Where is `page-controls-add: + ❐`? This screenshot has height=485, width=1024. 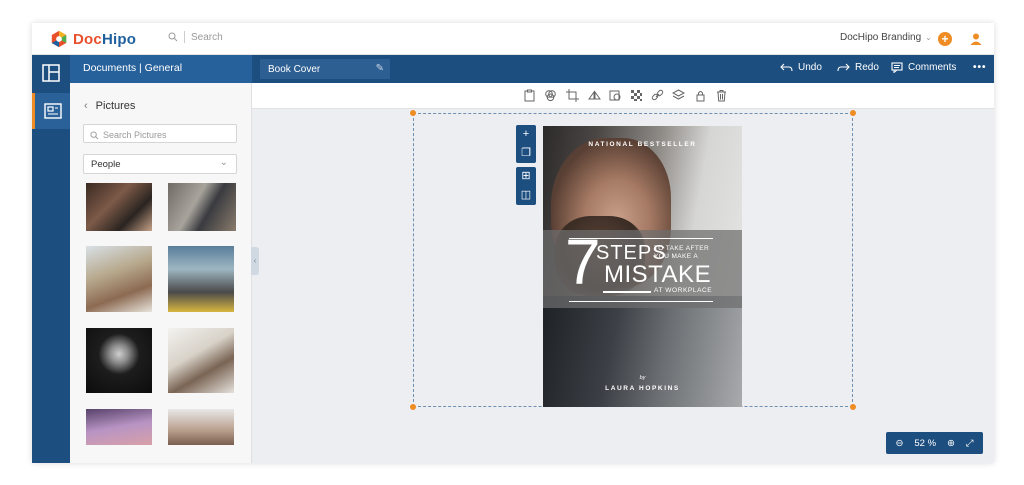
page-controls-add: + ❐ is located at coordinates (526, 144).